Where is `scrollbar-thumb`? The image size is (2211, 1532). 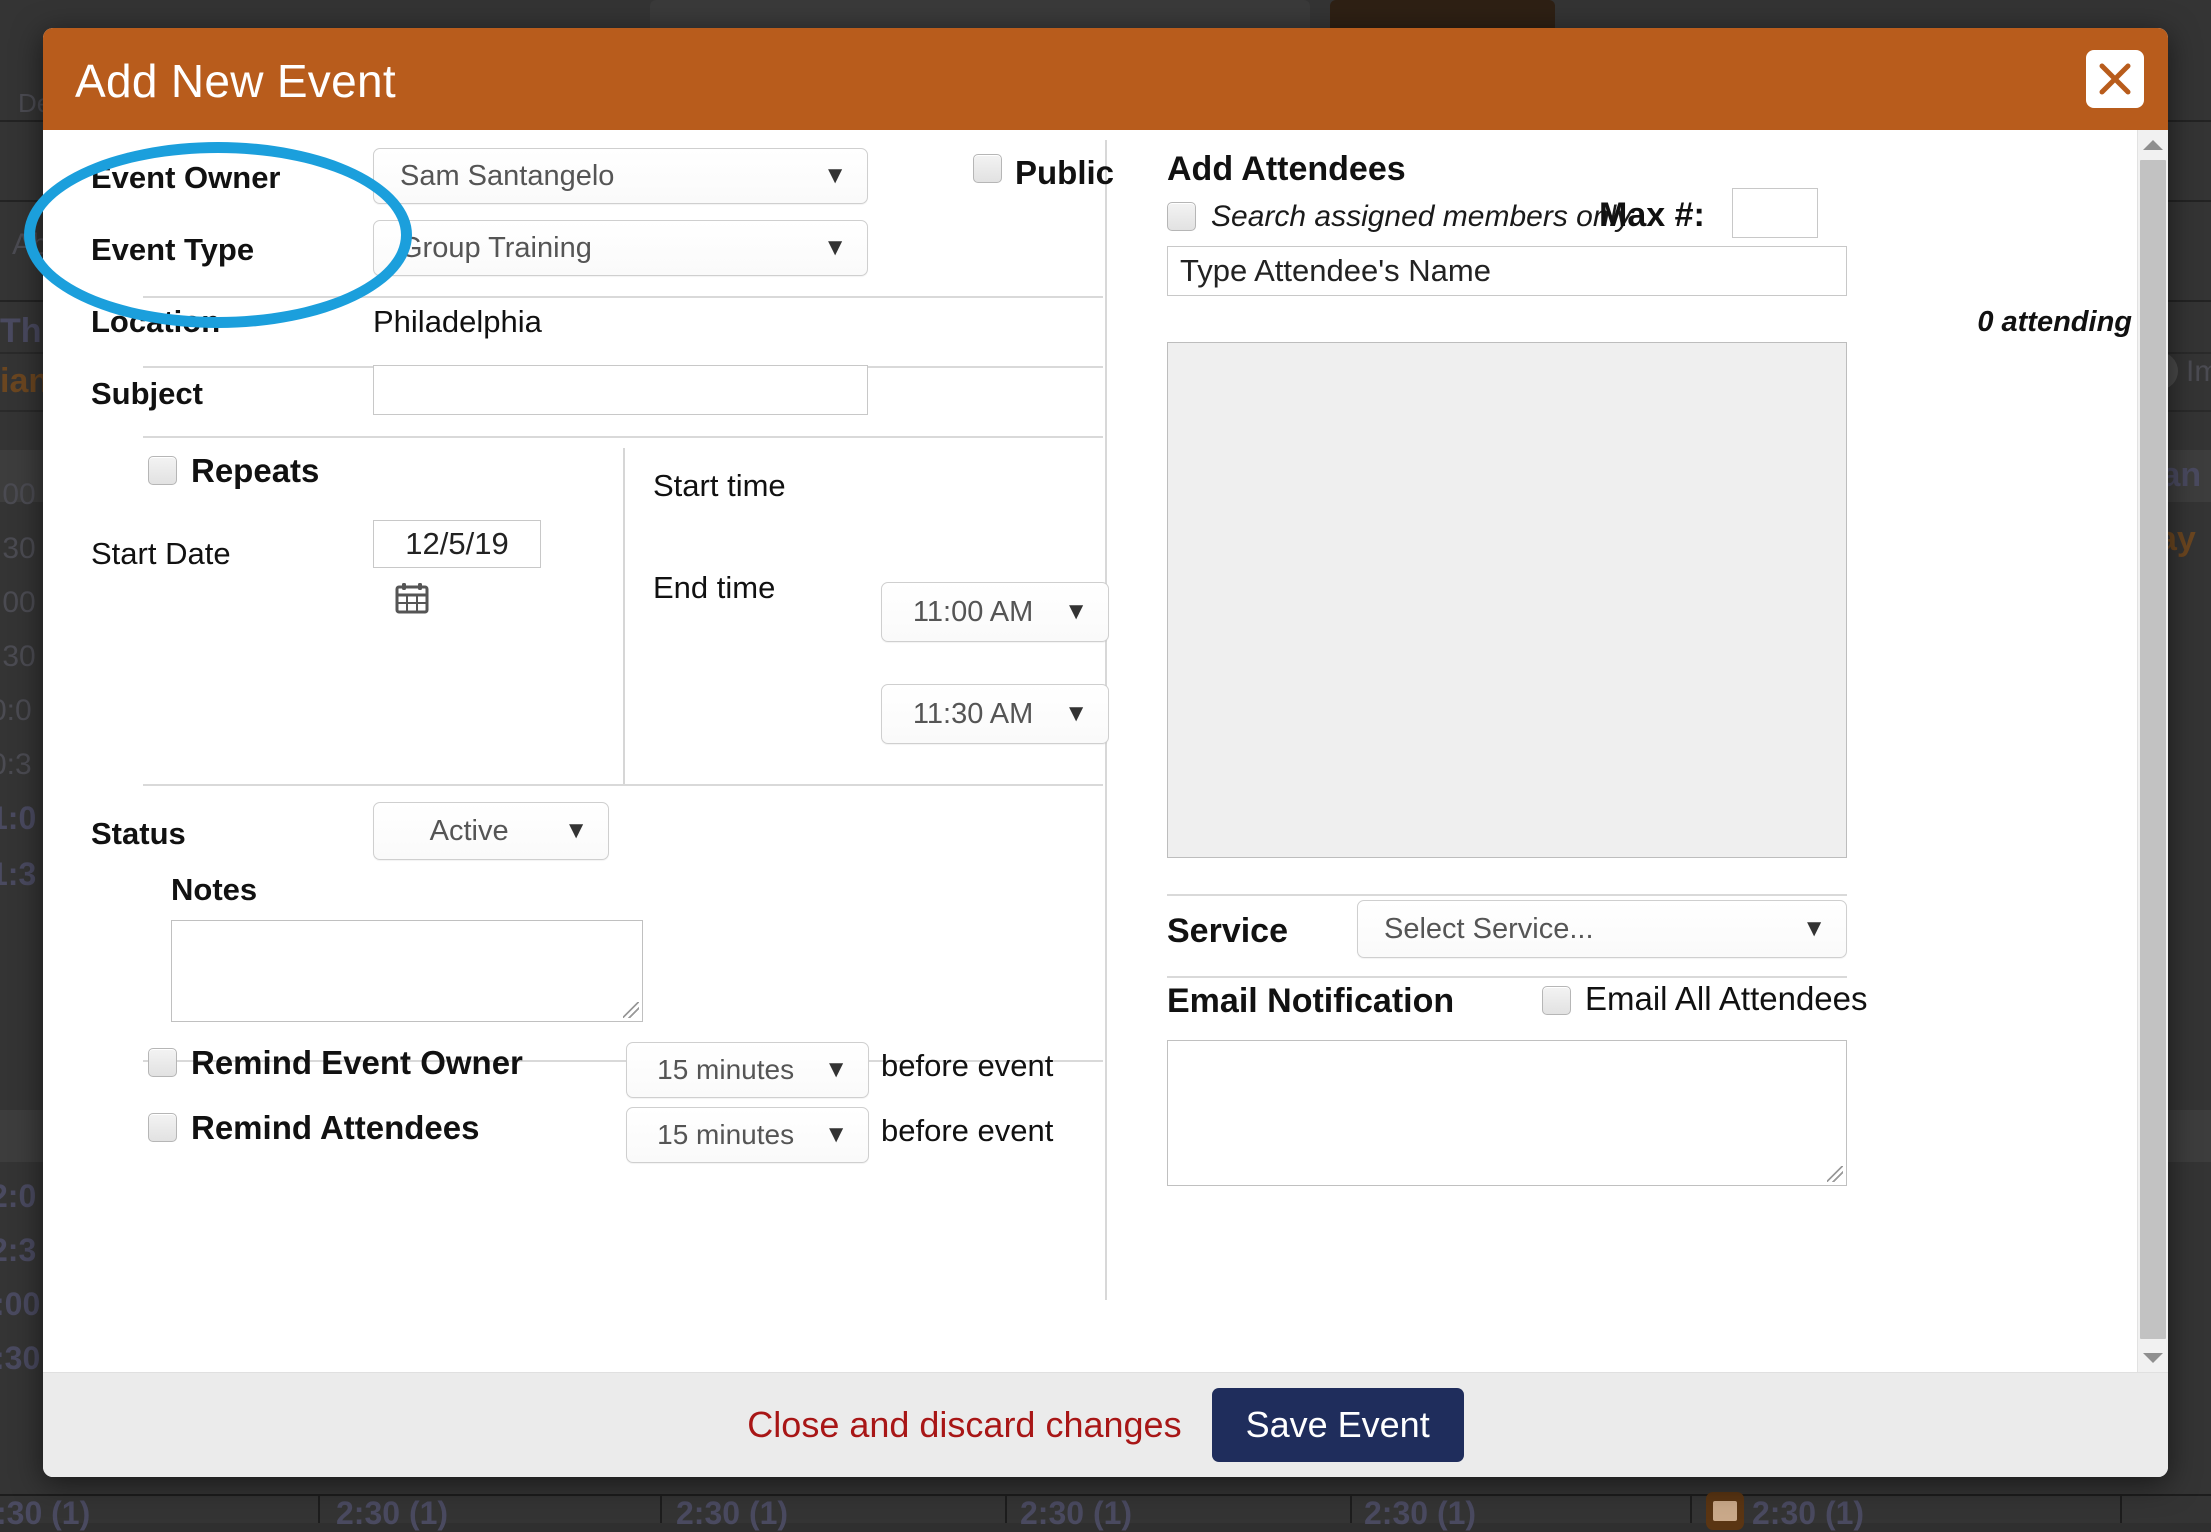 scrollbar-thumb is located at coordinates (2153, 749).